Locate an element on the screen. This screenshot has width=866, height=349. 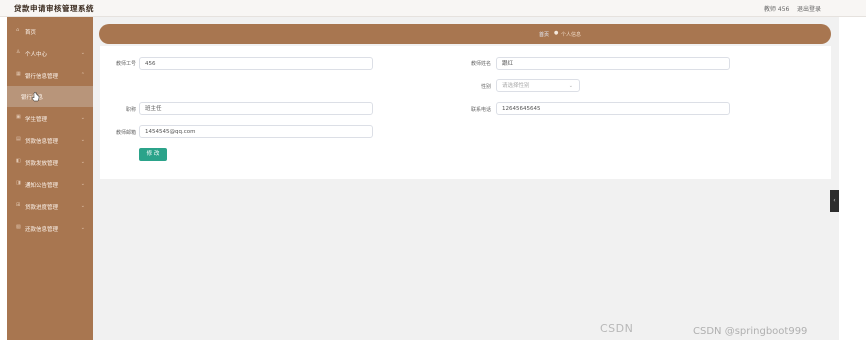
gender-label: 性别 is located at coordinates (485, 87).